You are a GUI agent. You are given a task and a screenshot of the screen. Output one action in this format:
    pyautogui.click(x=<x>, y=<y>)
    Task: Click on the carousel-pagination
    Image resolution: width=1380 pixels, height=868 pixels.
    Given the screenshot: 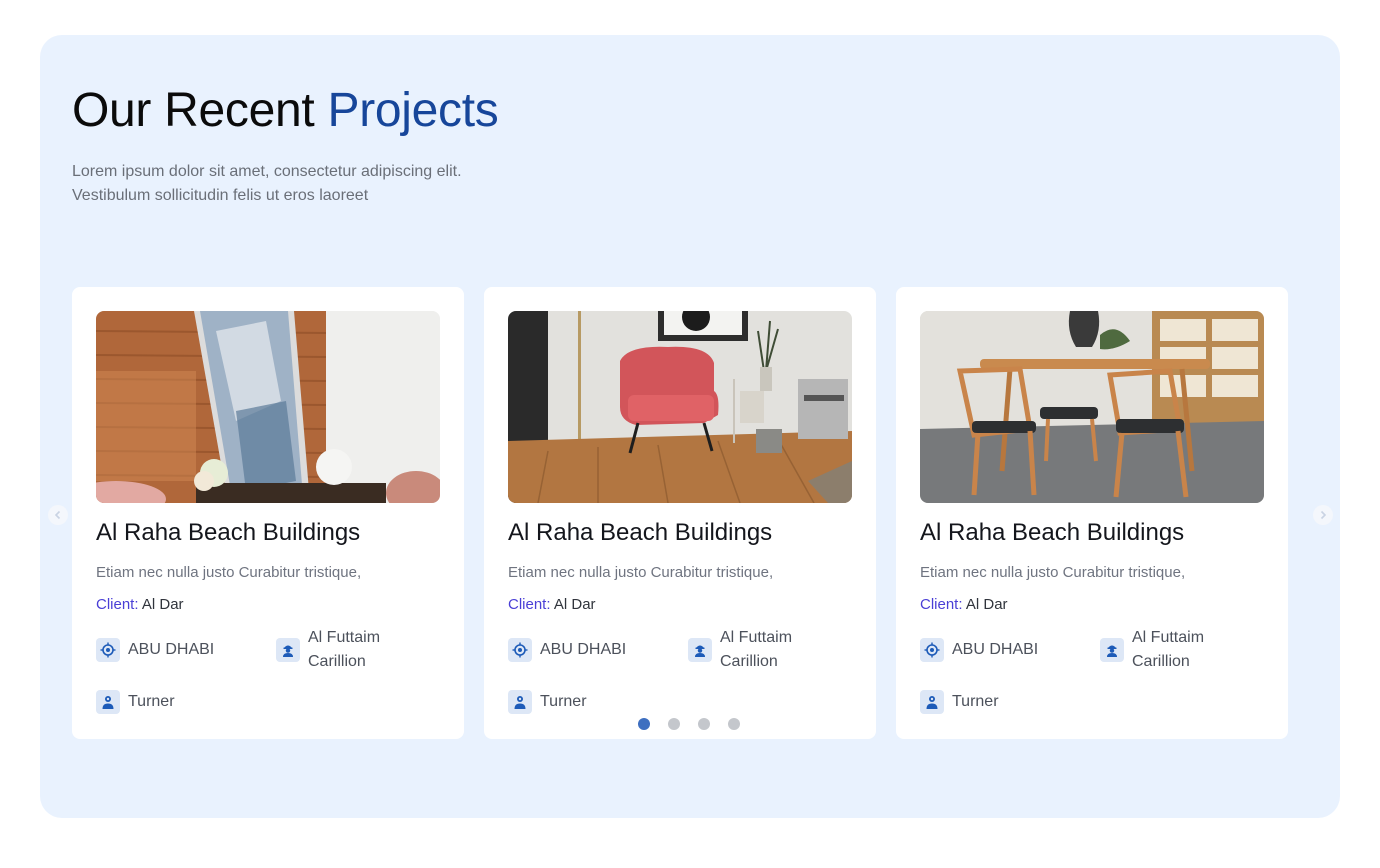 What is the action you would take?
    pyautogui.click(x=689, y=724)
    